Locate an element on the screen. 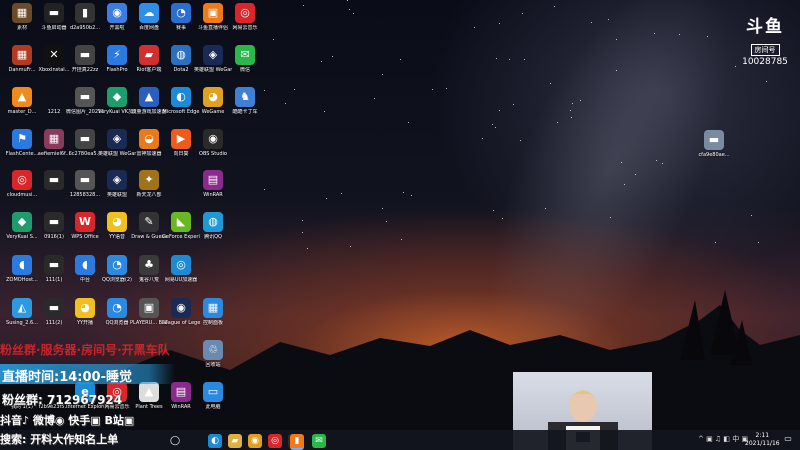 The height and width of the screenshot is (450, 800). douyu-logo: 斗鱼 is located at coordinates (765, 27).